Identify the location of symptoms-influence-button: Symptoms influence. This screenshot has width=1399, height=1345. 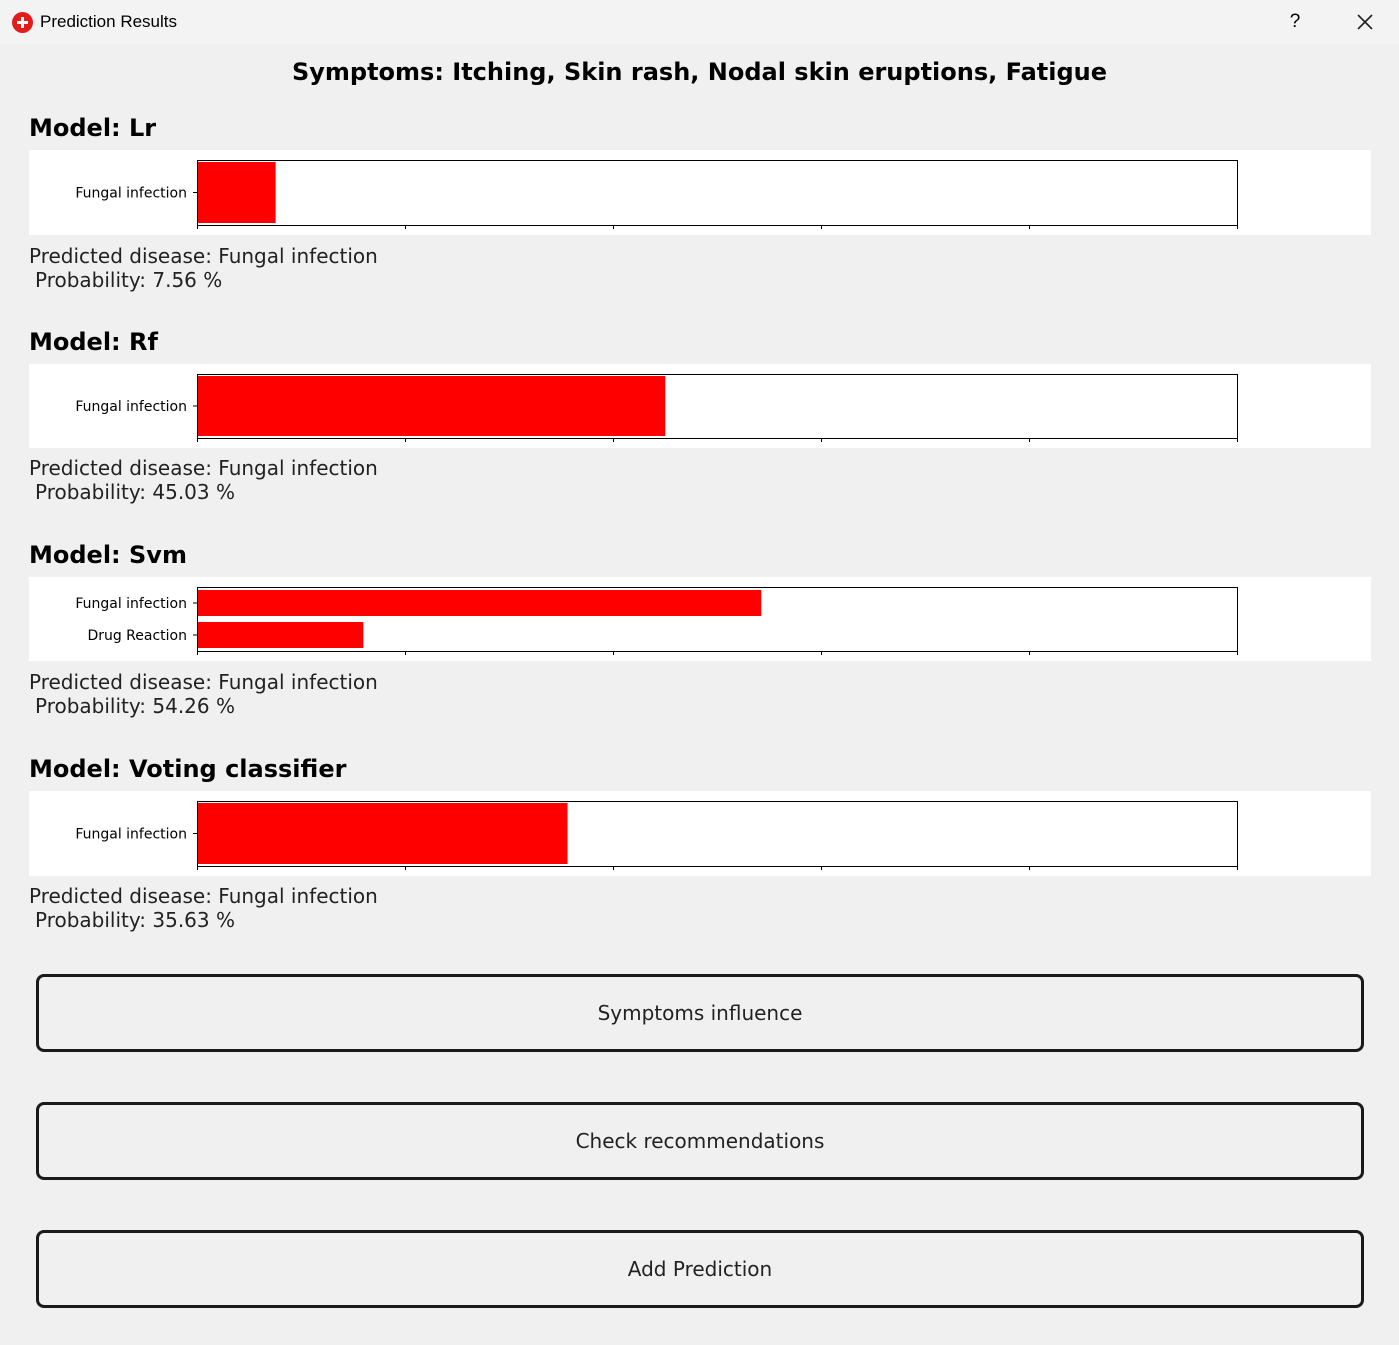
(700, 1013).